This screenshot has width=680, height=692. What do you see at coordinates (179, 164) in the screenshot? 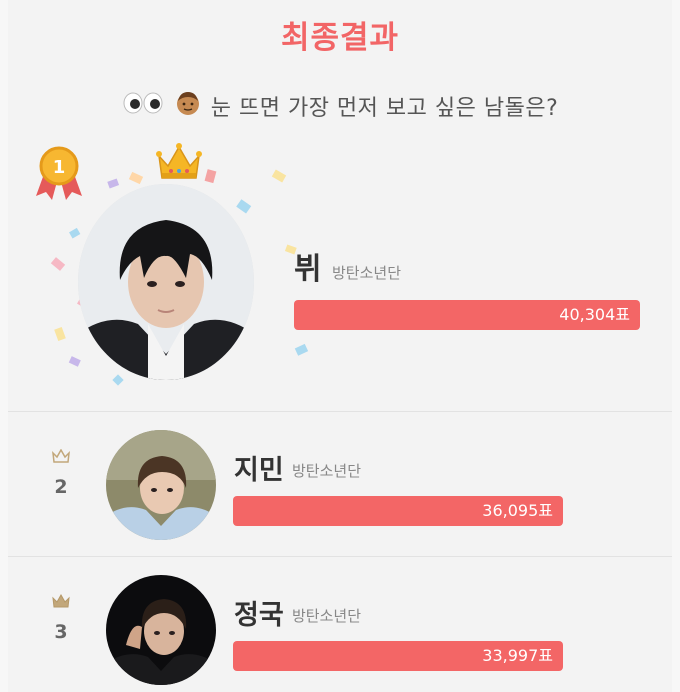
I see `crown-icon` at bounding box center [179, 164].